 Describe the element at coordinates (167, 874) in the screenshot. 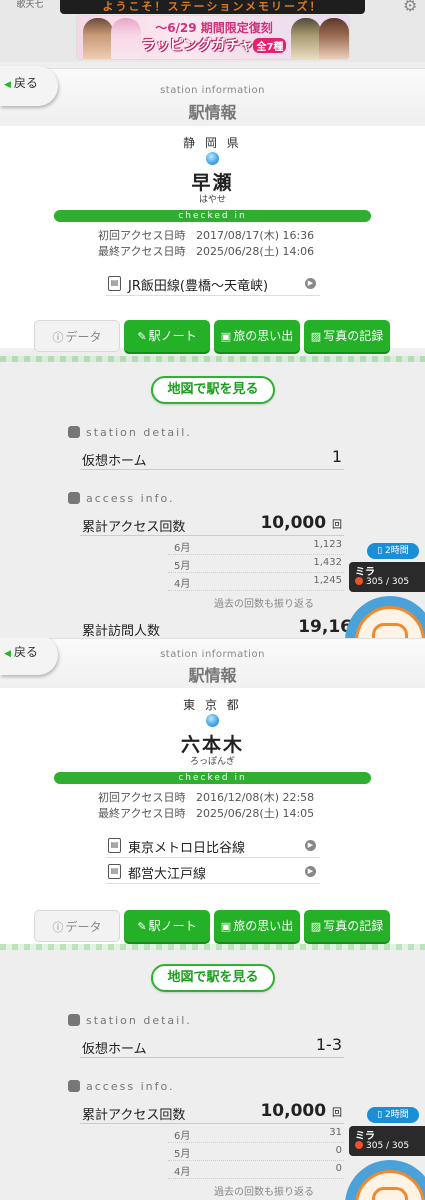

I see `line-name: 都営大江戸線` at that location.